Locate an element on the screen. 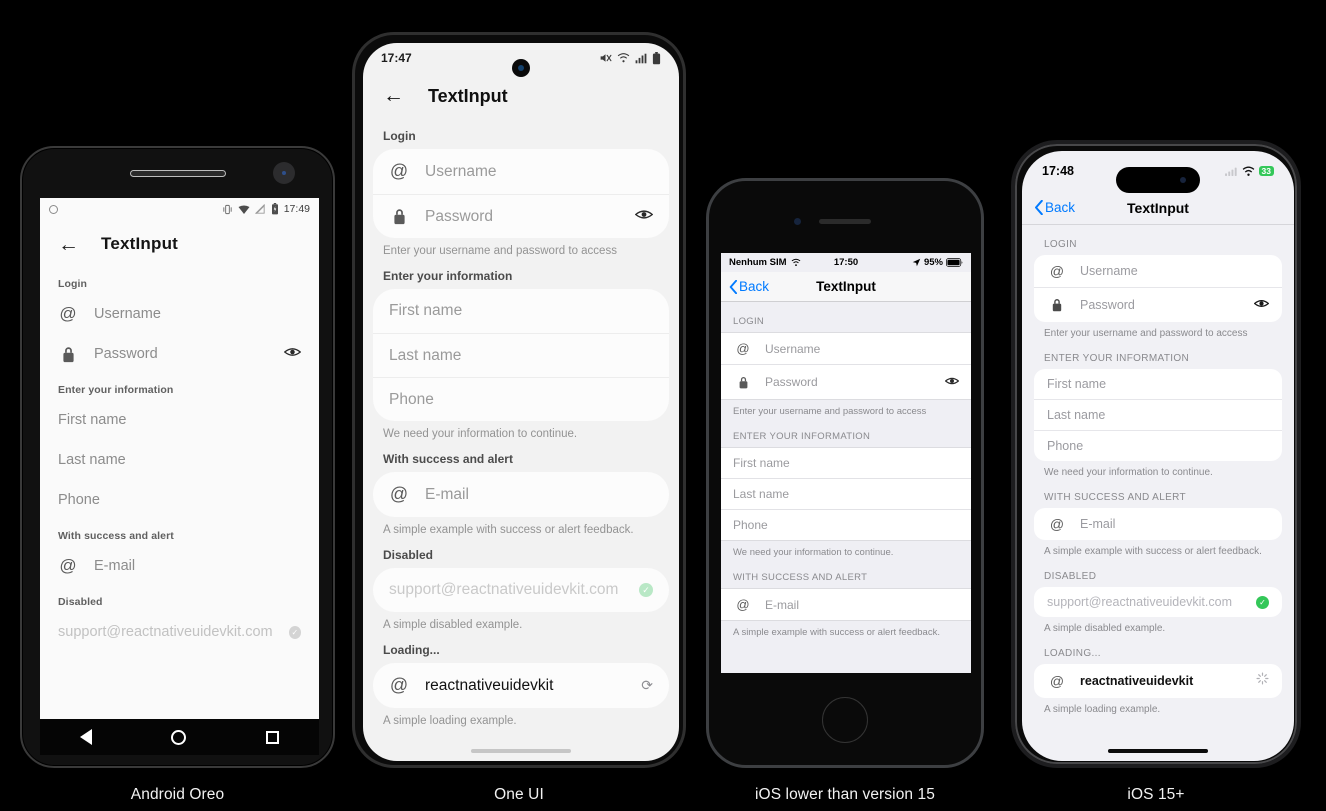 The width and height of the screenshot is (1326, 811). status-time: 17:48 is located at coordinates (1058, 171).